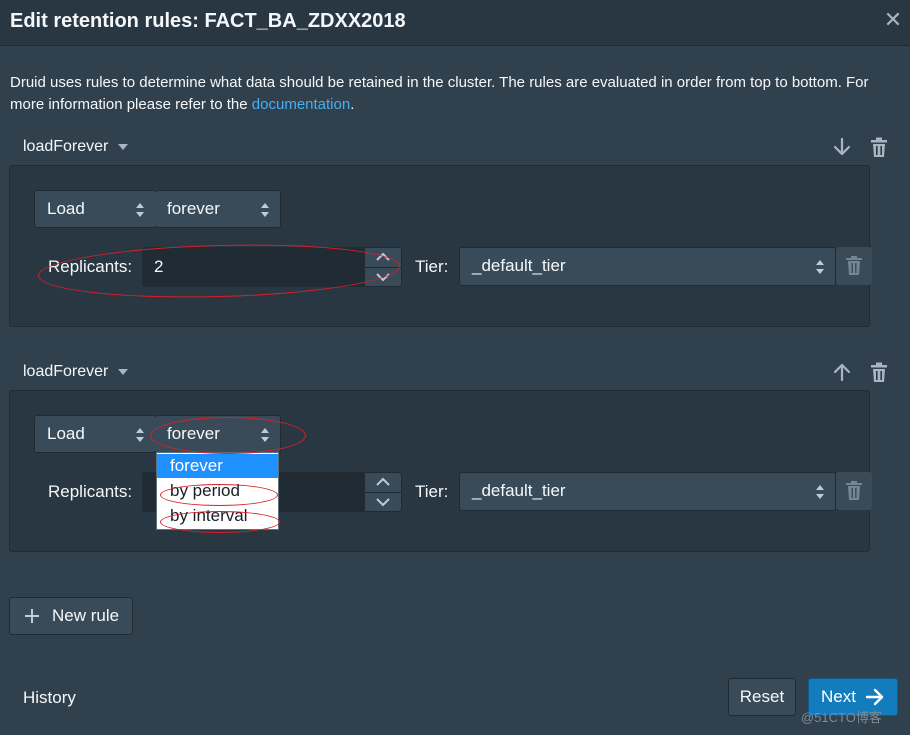 The image size is (910, 735). Describe the element at coordinates (352, 104) in the screenshot. I see `description-end: .` at that location.